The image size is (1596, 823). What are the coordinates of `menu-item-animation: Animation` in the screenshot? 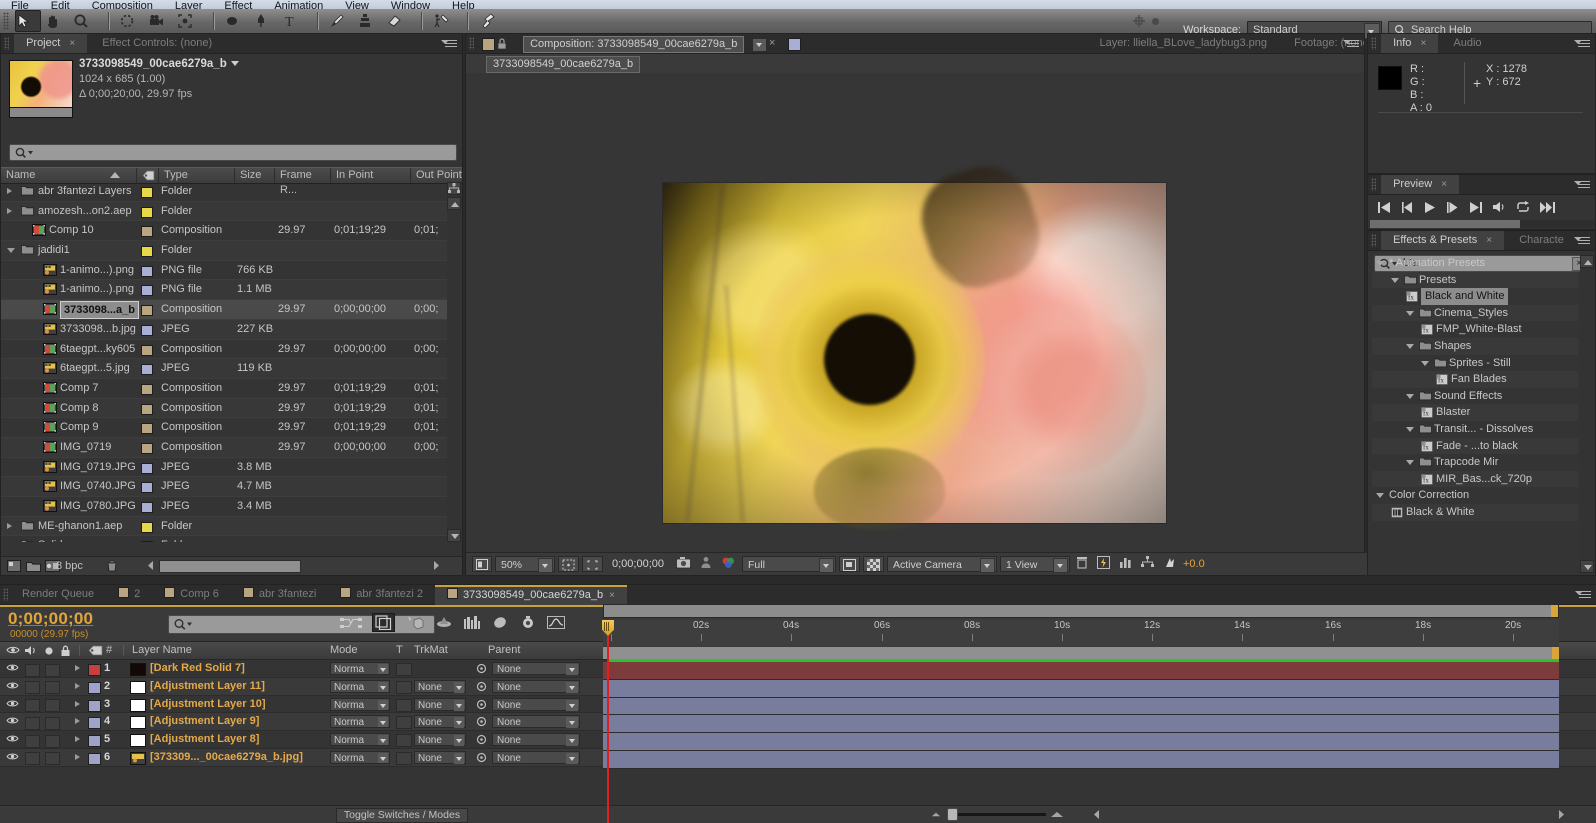 It's located at (298, 5).